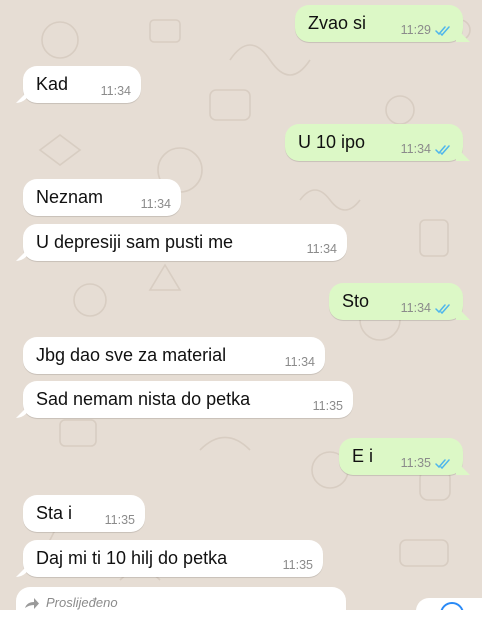 The width and height of the screenshot is (493, 621). Describe the element at coordinates (379, 23) in the screenshot. I see `message-bubble-outgoing: Zvao si 11:29` at that location.